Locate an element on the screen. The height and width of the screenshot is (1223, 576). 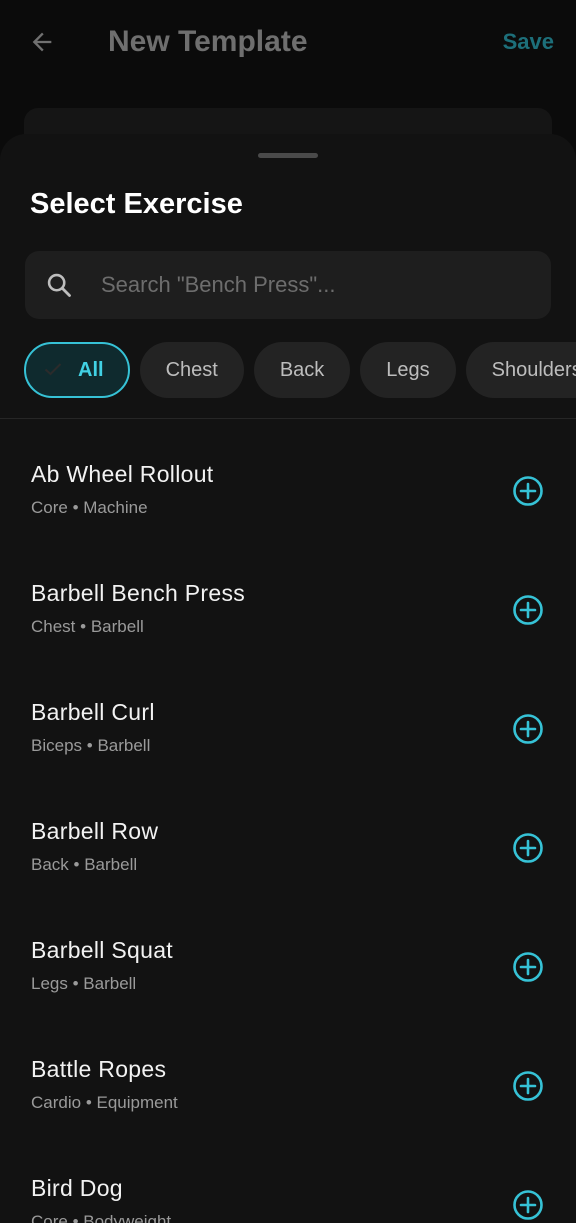
exercise-row: Battle Ropes Cardio • Equipment is located at coordinates (288, 1073).